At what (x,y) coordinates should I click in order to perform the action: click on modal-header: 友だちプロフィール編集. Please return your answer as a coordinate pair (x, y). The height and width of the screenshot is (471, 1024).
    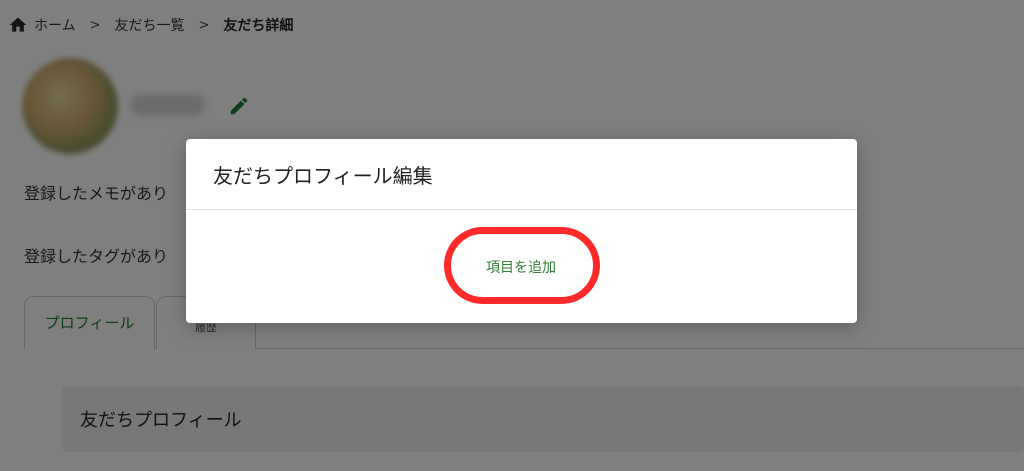
    Looking at the image, I should click on (521, 174).